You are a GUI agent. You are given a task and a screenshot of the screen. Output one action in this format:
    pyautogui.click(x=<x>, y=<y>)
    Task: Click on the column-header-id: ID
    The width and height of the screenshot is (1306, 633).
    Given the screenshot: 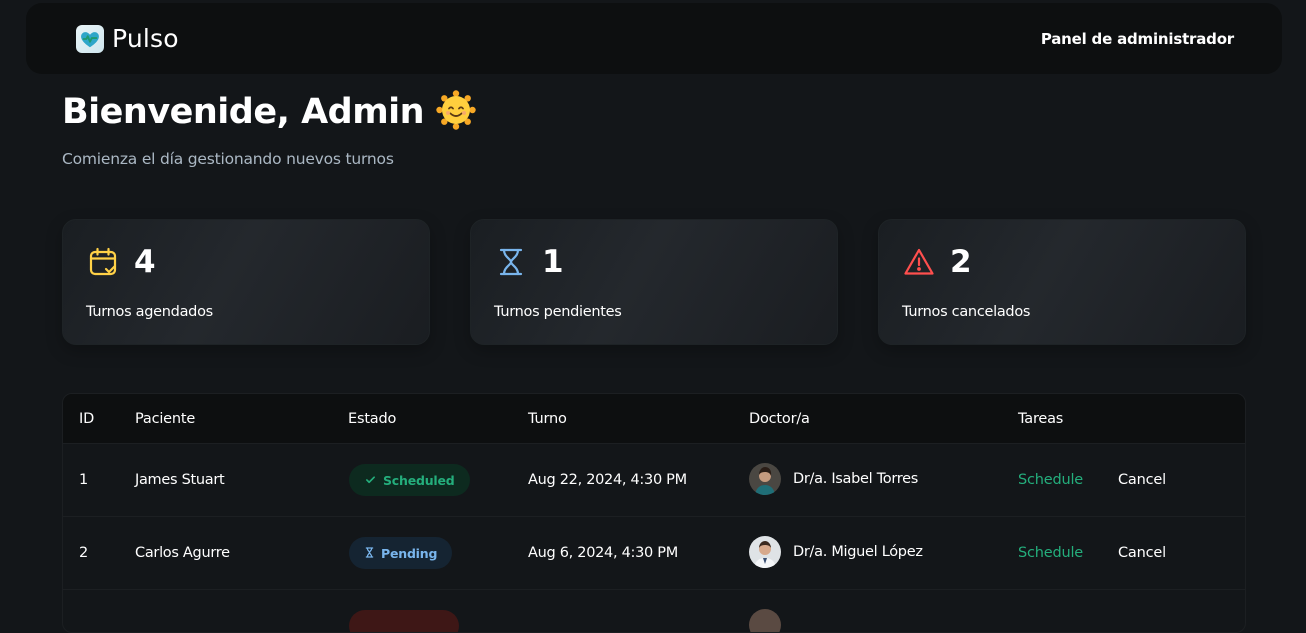 What is the action you would take?
    pyautogui.click(x=87, y=419)
    